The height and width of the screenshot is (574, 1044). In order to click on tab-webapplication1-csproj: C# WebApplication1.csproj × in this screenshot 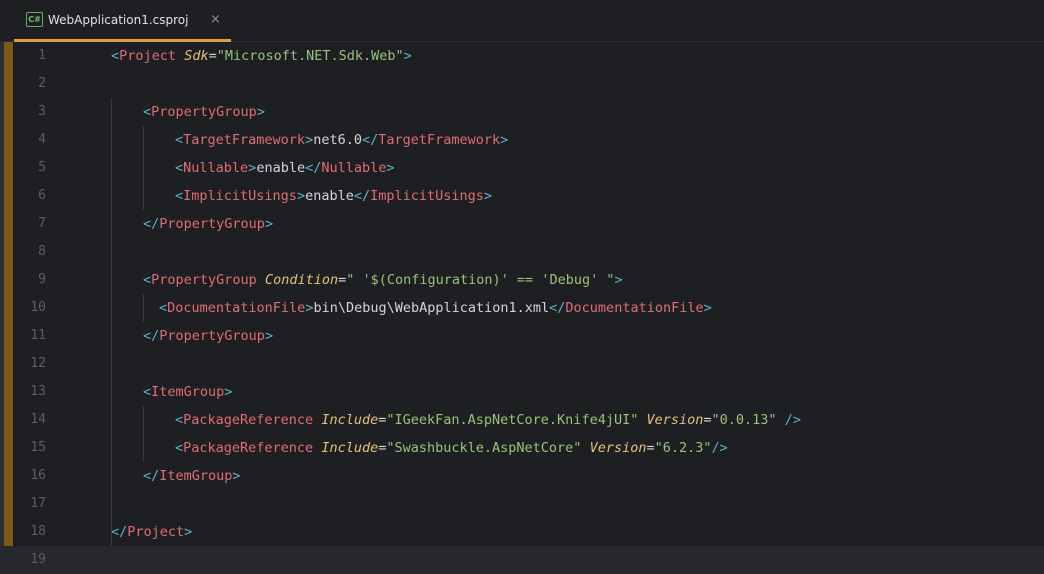, I will do `click(122, 21)`.